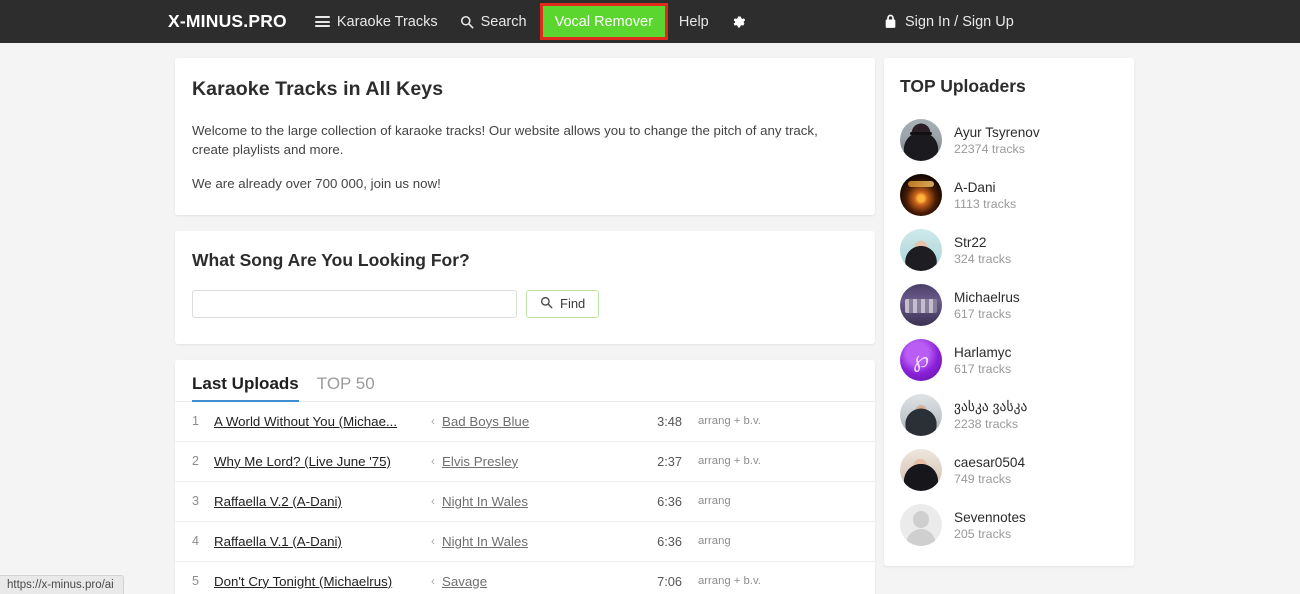 This screenshot has width=1300, height=594. What do you see at coordinates (573, 304) in the screenshot?
I see `find-button-label: Find` at bounding box center [573, 304].